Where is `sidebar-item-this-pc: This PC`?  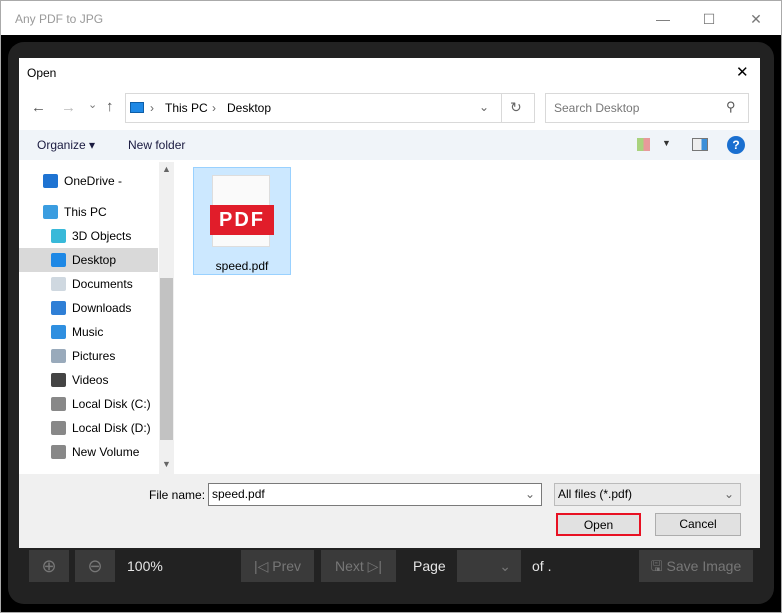
sidebar-item-this-pc: This PC is located at coordinates (88, 212).